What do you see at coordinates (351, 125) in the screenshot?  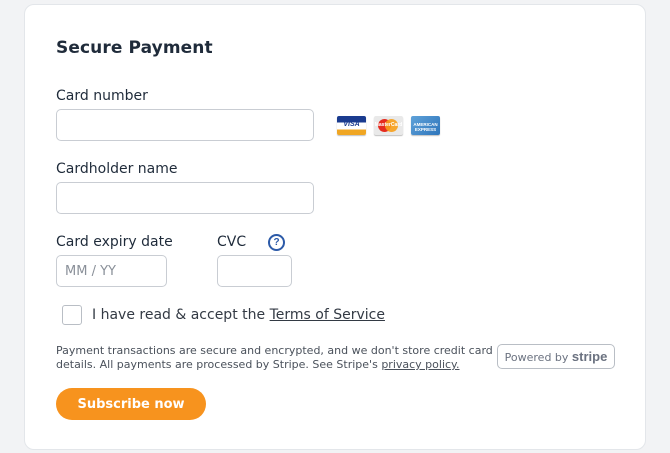 I see `visa-icon: VISA` at bounding box center [351, 125].